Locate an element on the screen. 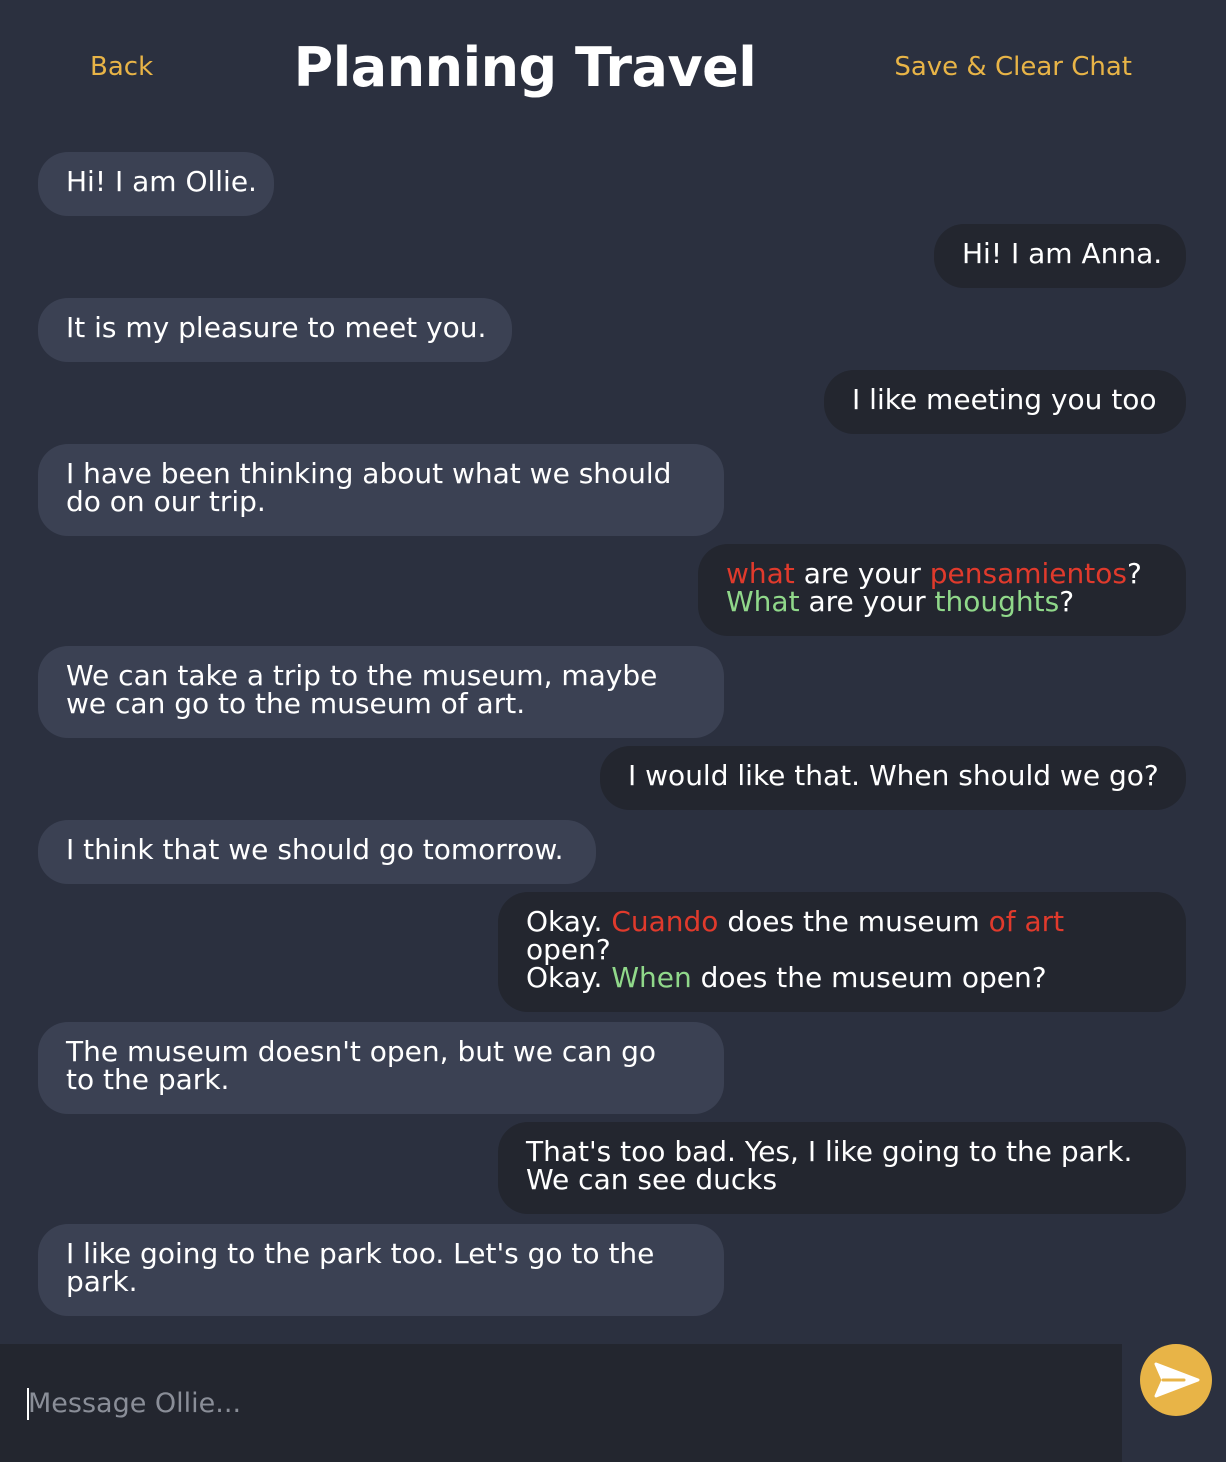  message-text: I like meeting you too is located at coordinates (1004, 399).